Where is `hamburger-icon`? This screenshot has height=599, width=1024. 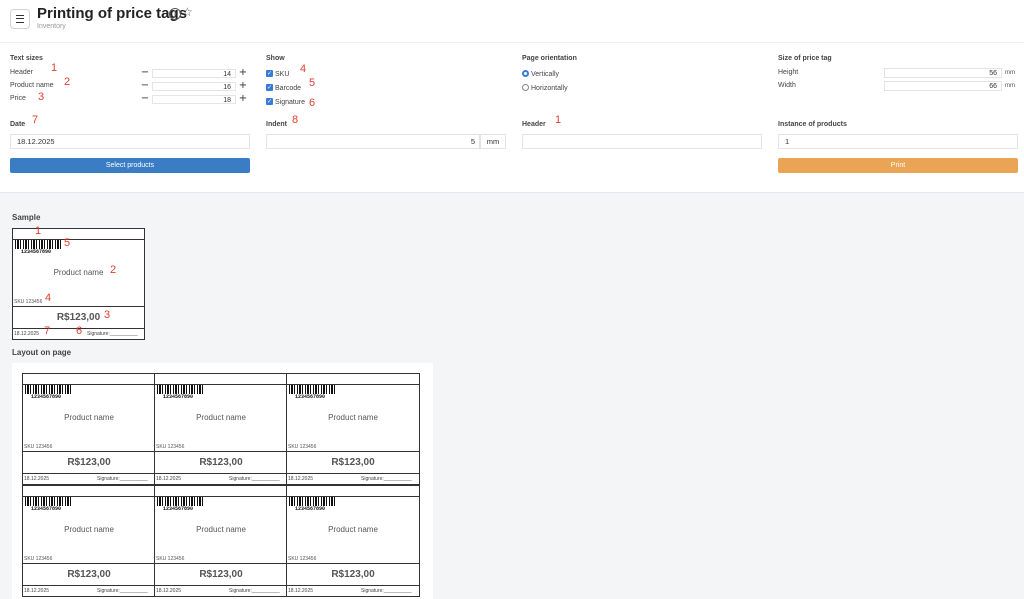
hamburger-icon is located at coordinates (20, 19).